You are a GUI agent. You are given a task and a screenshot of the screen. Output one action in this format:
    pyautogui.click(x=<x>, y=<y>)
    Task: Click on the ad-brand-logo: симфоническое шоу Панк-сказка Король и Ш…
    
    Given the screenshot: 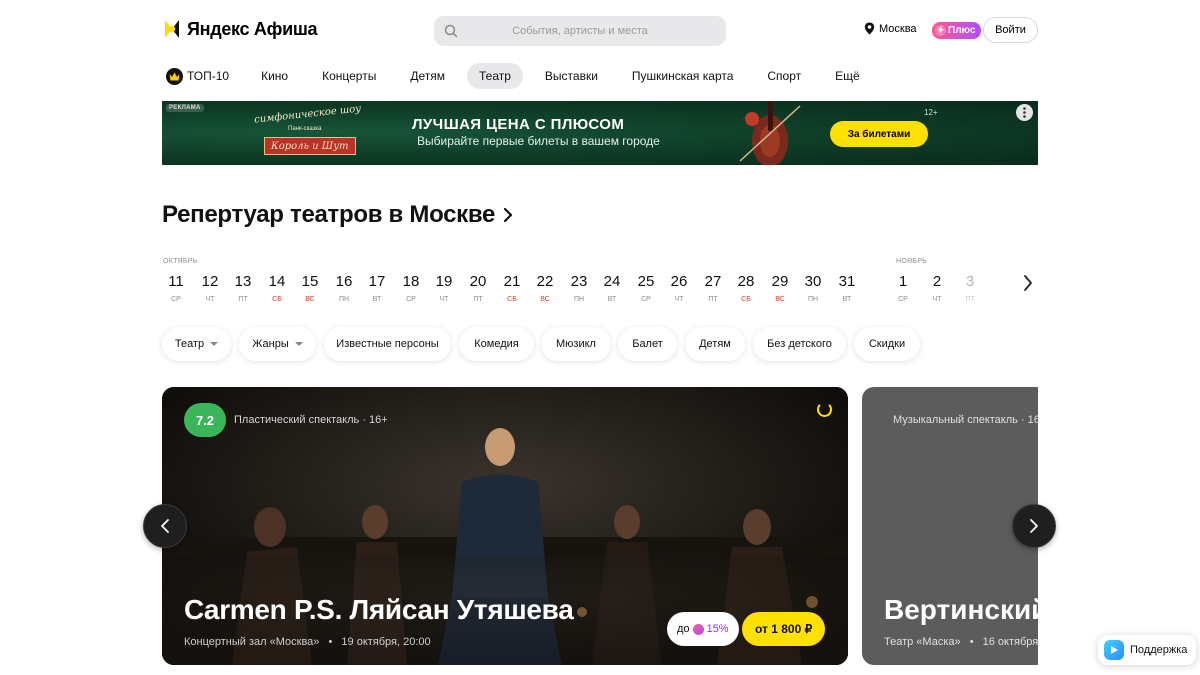 What is the action you would take?
    pyautogui.click(x=311, y=131)
    